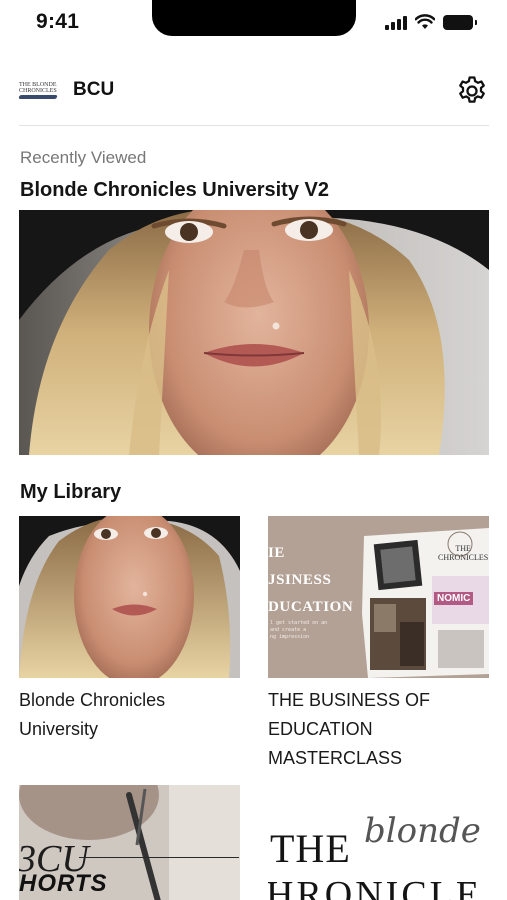  Describe the element at coordinates (58, 21) in the screenshot. I see `status-time: 9:41` at that location.